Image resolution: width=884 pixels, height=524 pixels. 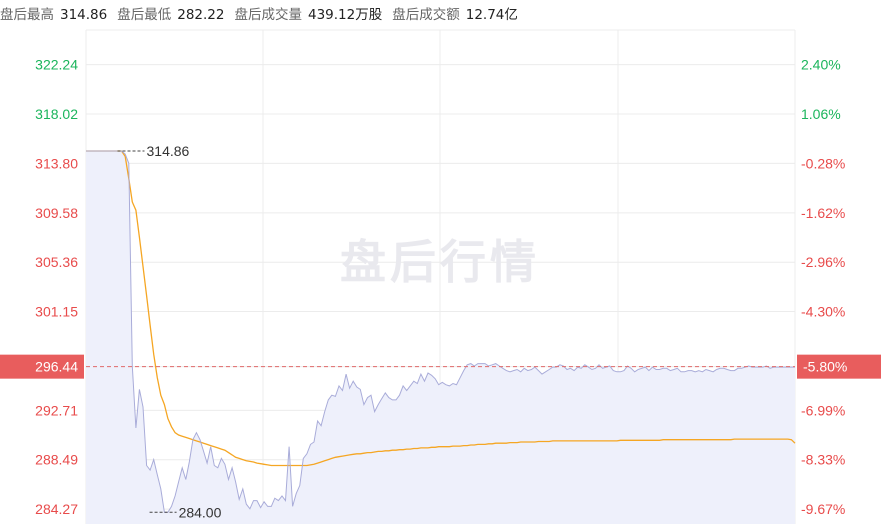 I want to click on percent-tick: -8.33%, so click(x=823, y=460).